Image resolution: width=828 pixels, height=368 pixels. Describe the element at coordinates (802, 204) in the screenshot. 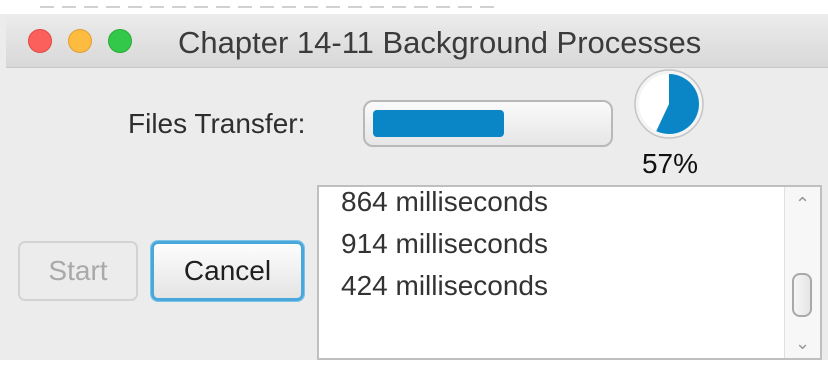

I see `chevron-up-icon: ⌃` at that location.